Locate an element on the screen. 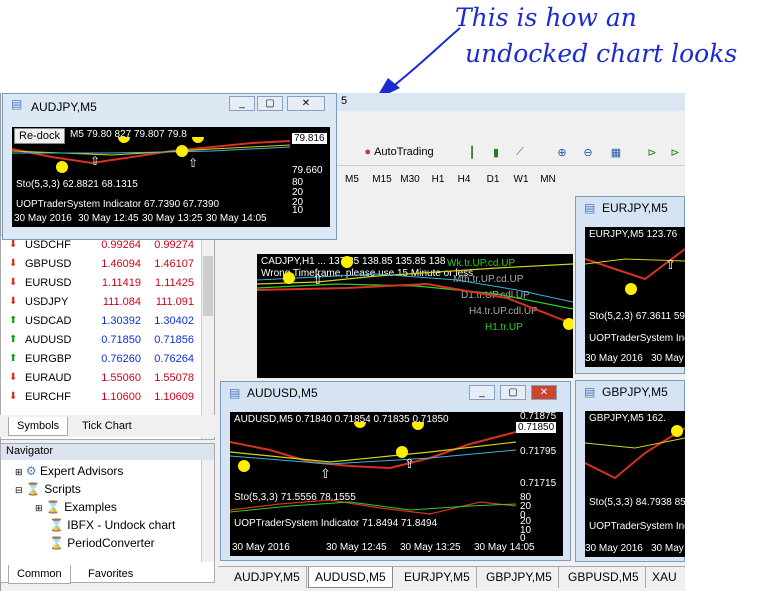 This screenshot has height=591, width=763. collapse-icon: ⊟ is located at coordinates (19, 490).